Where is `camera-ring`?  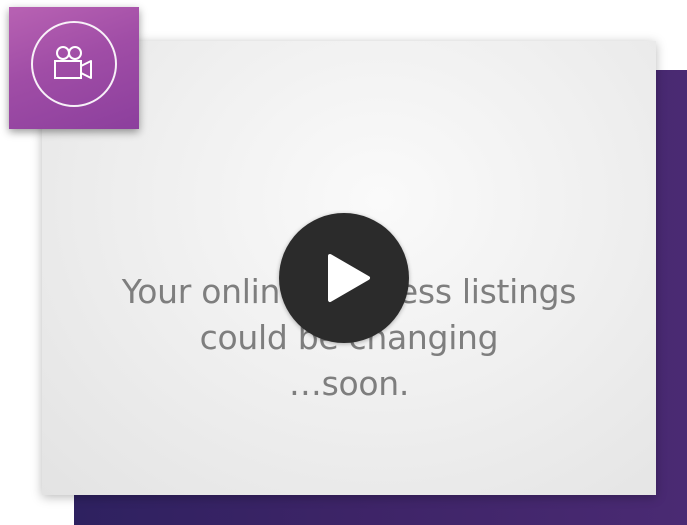
camera-ring is located at coordinates (74, 64).